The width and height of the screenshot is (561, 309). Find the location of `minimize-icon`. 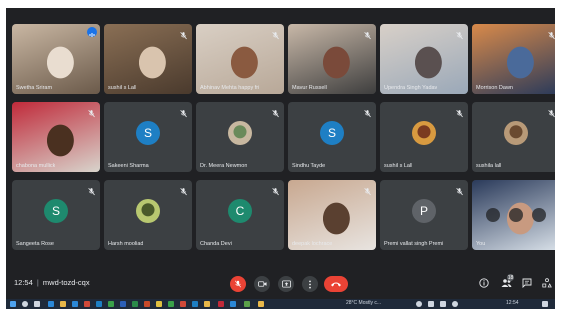

minimize-icon is located at coordinates (539, 215).